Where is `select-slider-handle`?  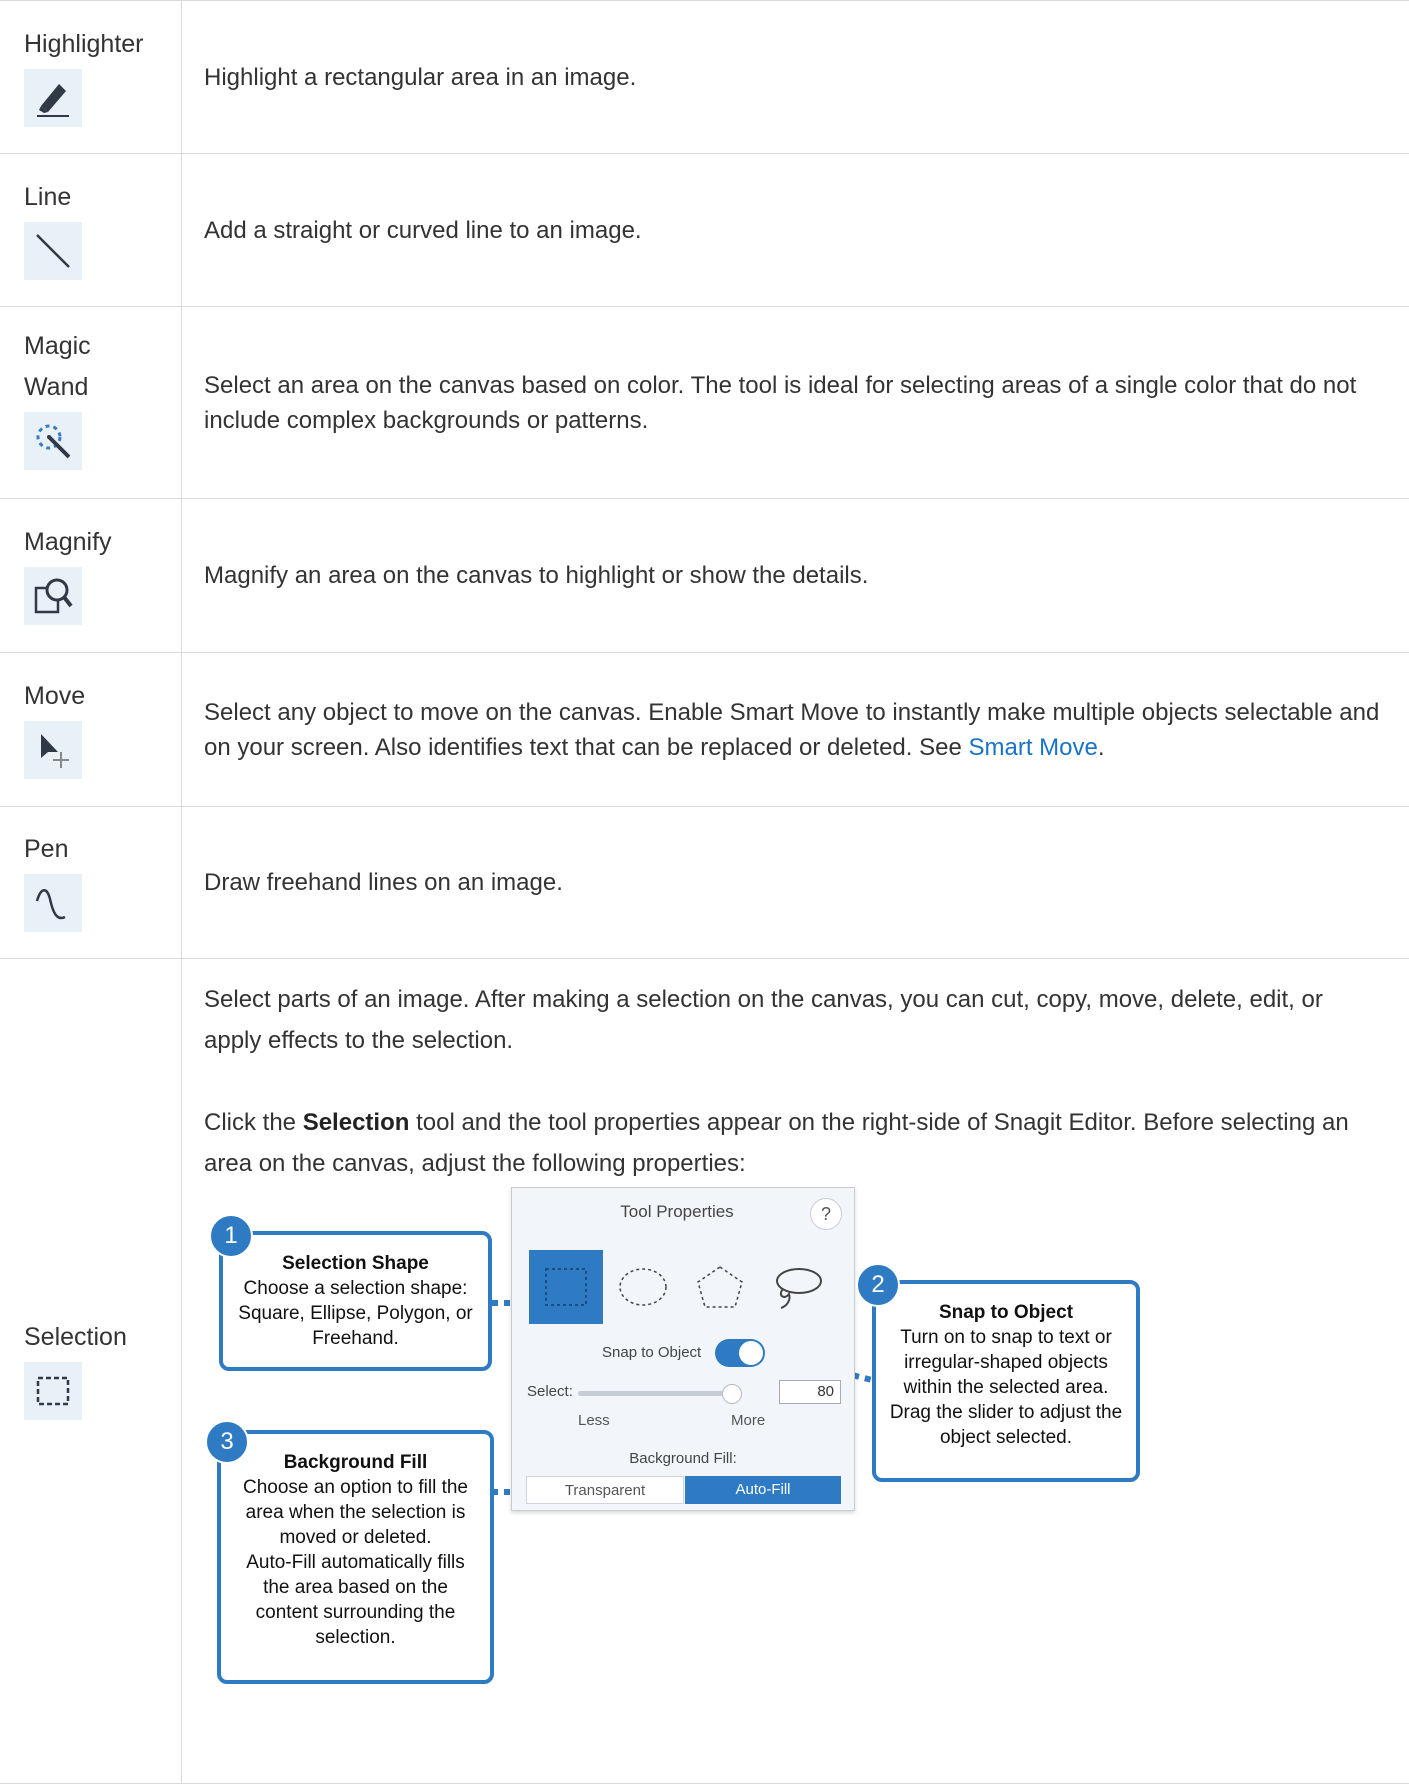 select-slider-handle is located at coordinates (732, 1394).